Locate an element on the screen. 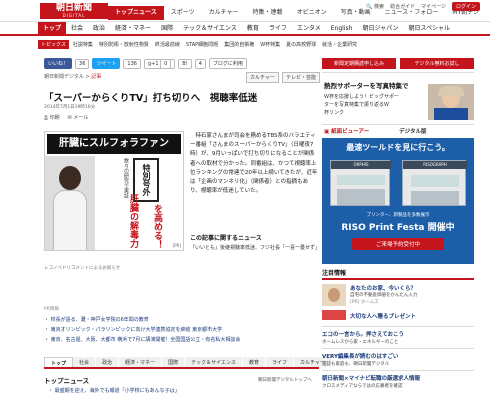 This screenshot has width=490, height=400. topnav-top-news: トップニュース is located at coordinates (136, 13).